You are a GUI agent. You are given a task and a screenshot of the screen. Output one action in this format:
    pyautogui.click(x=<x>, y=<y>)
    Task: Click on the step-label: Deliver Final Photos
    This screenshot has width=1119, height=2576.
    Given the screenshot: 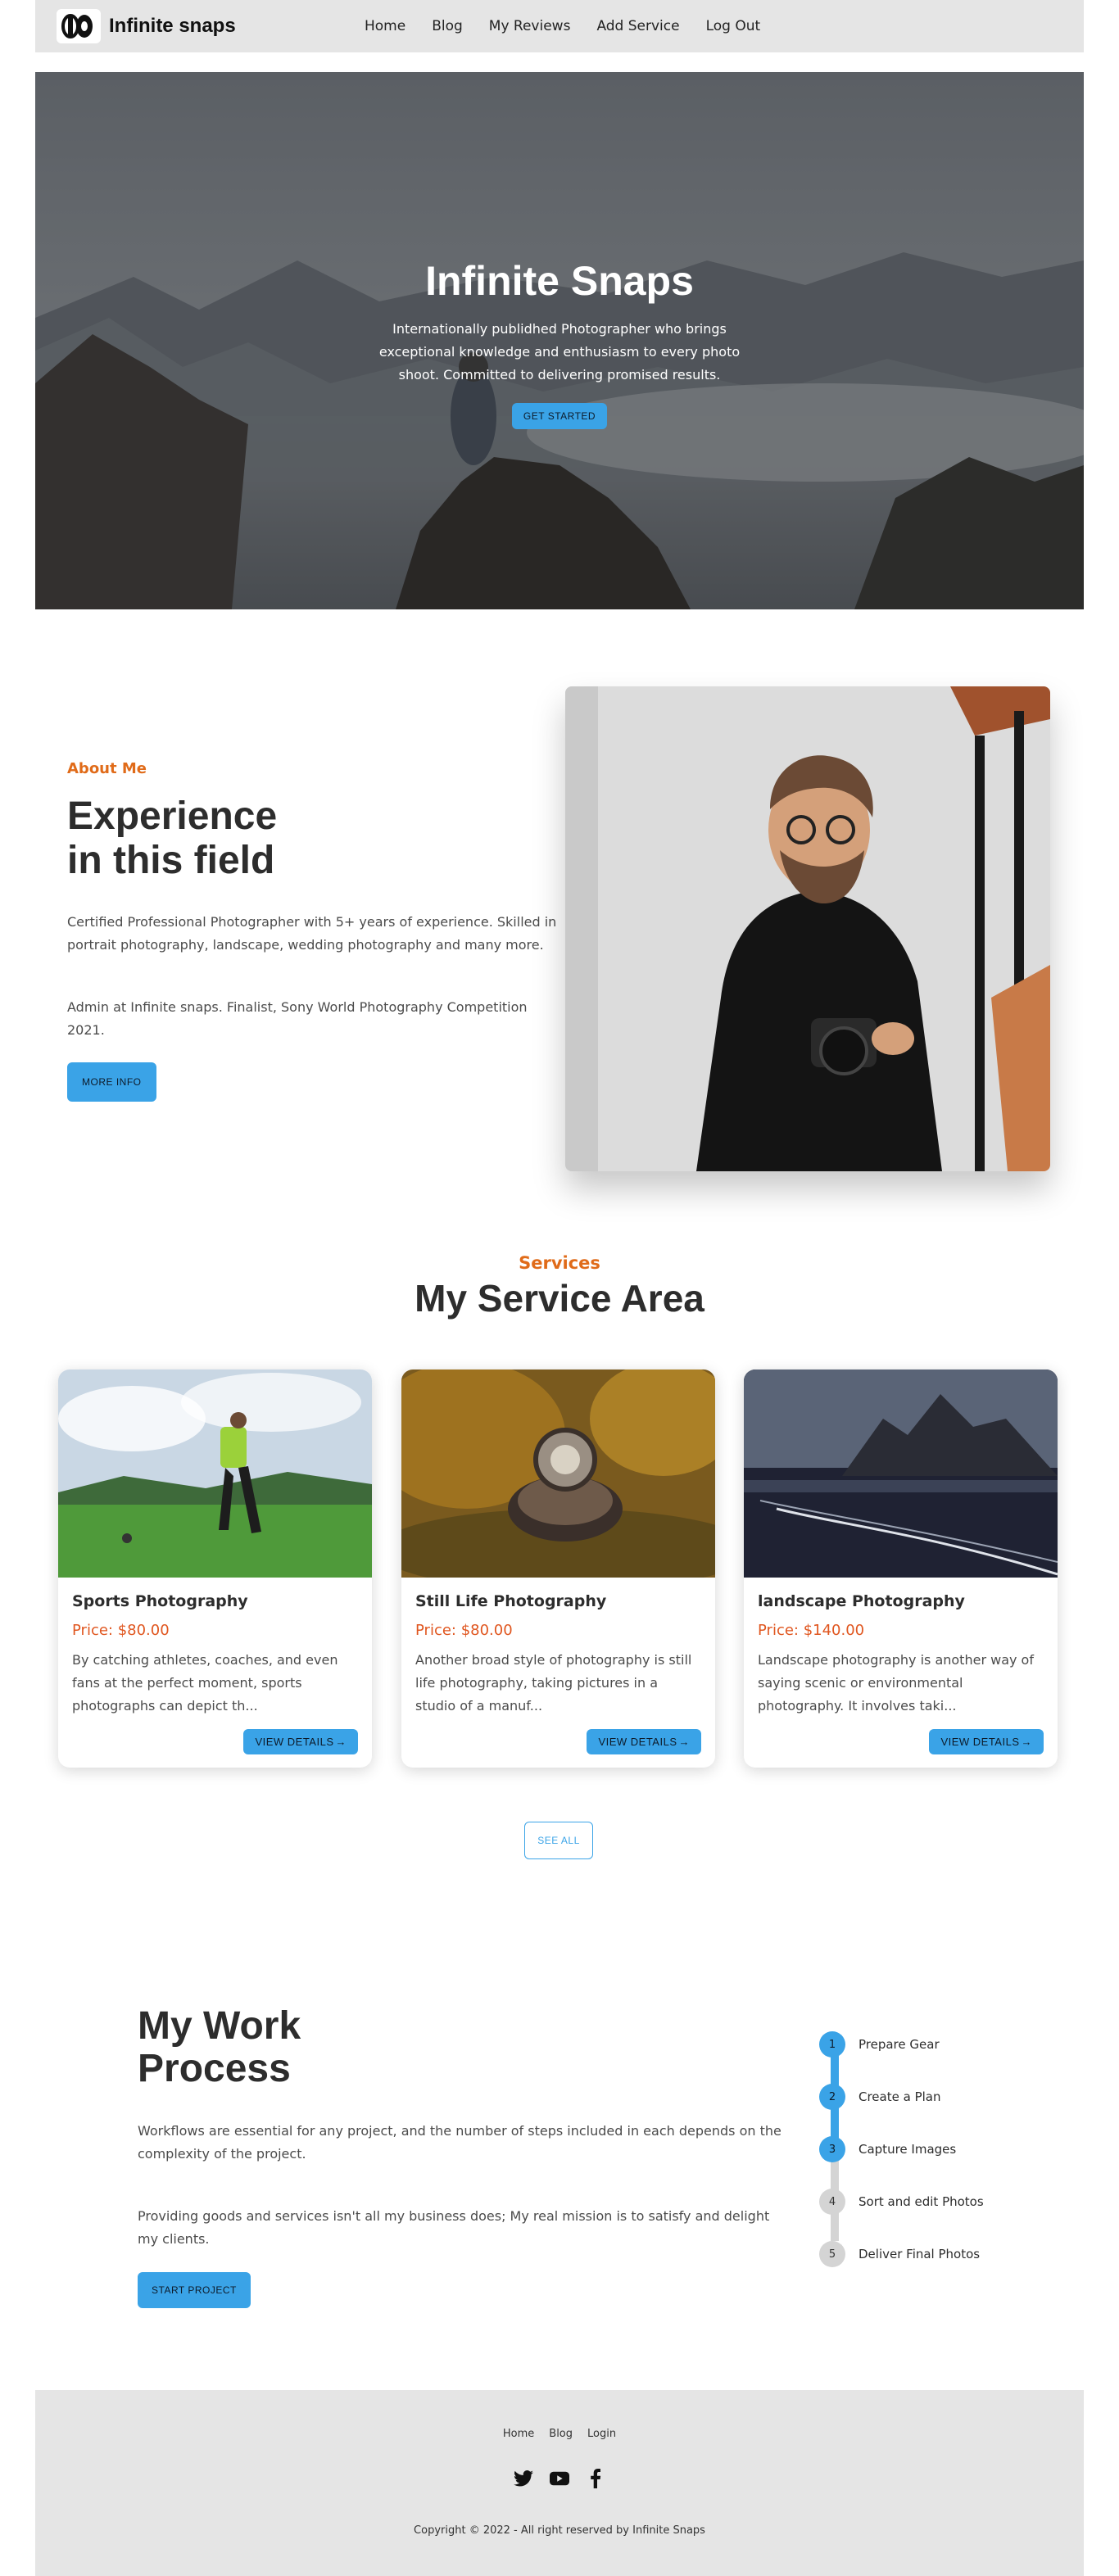 What is the action you would take?
    pyautogui.click(x=920, y=2254)
    